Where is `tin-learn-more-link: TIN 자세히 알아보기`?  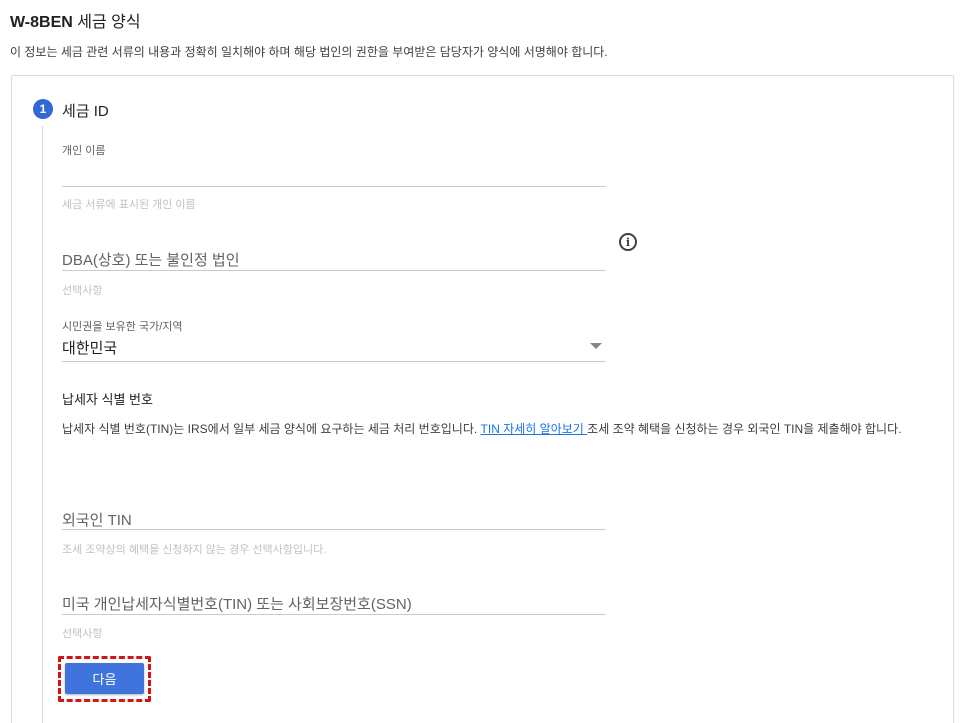
tin-learn-more-link: TIN 자세히 알아보기 is located at coordinates (534, 429).